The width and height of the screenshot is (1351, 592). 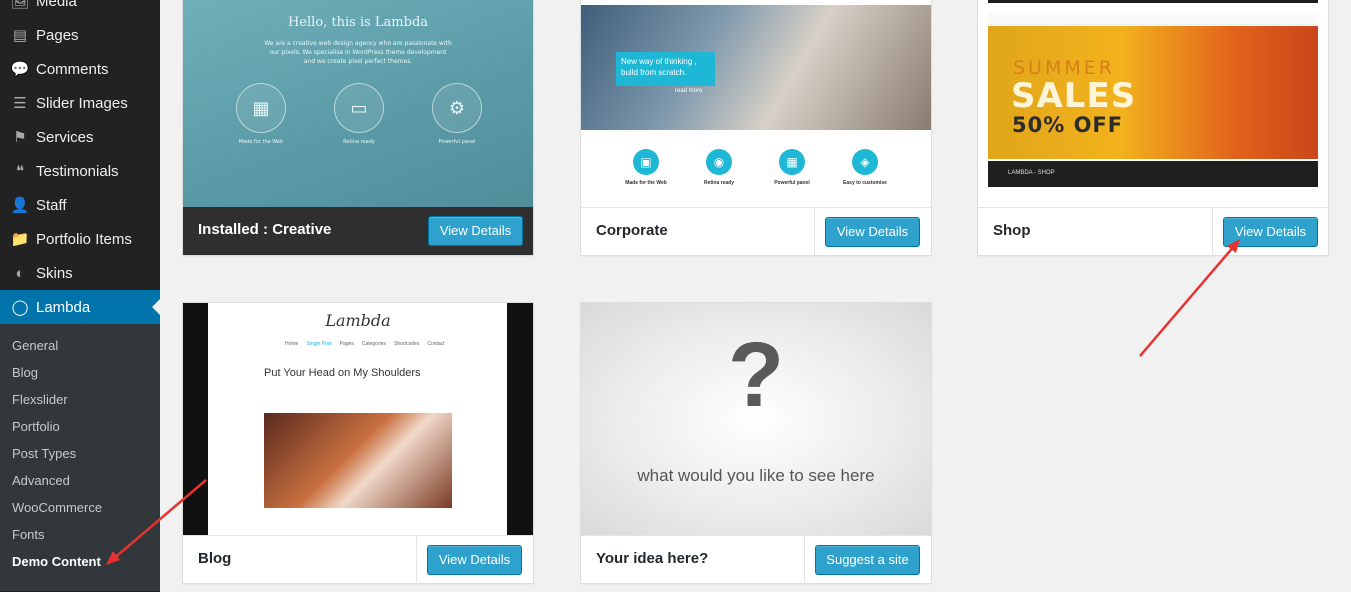 What do you see at coordinates (1189, 298) in the screenshot?
I see `arrow-to-shop-view-details` at bounding box center [1189, 298].